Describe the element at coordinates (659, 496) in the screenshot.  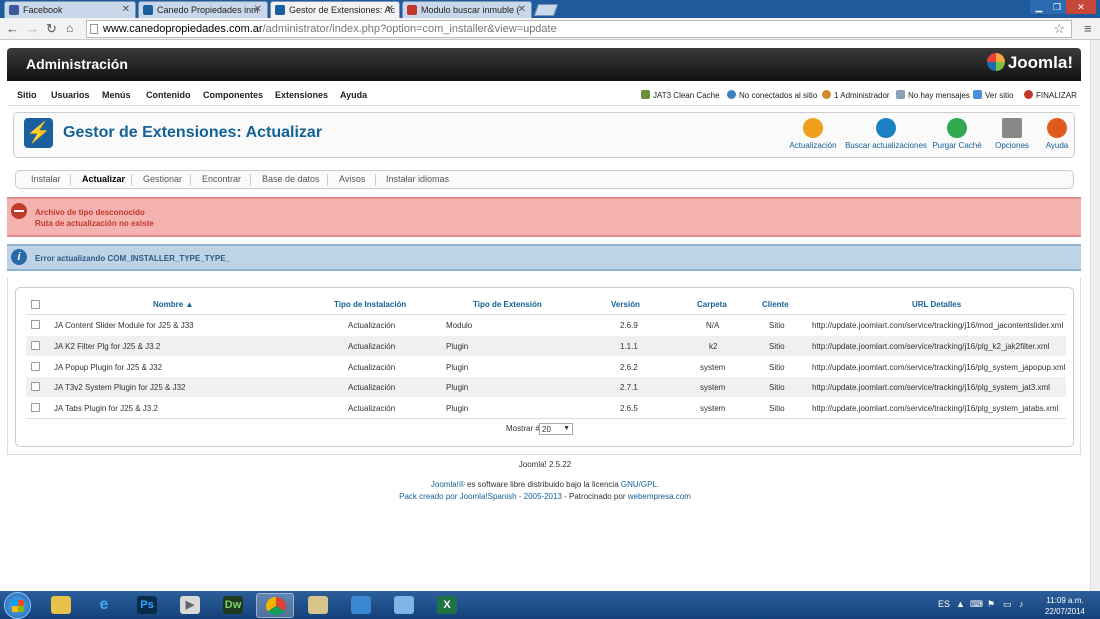
I see `webempresa-link: webempresa.com` at that location.